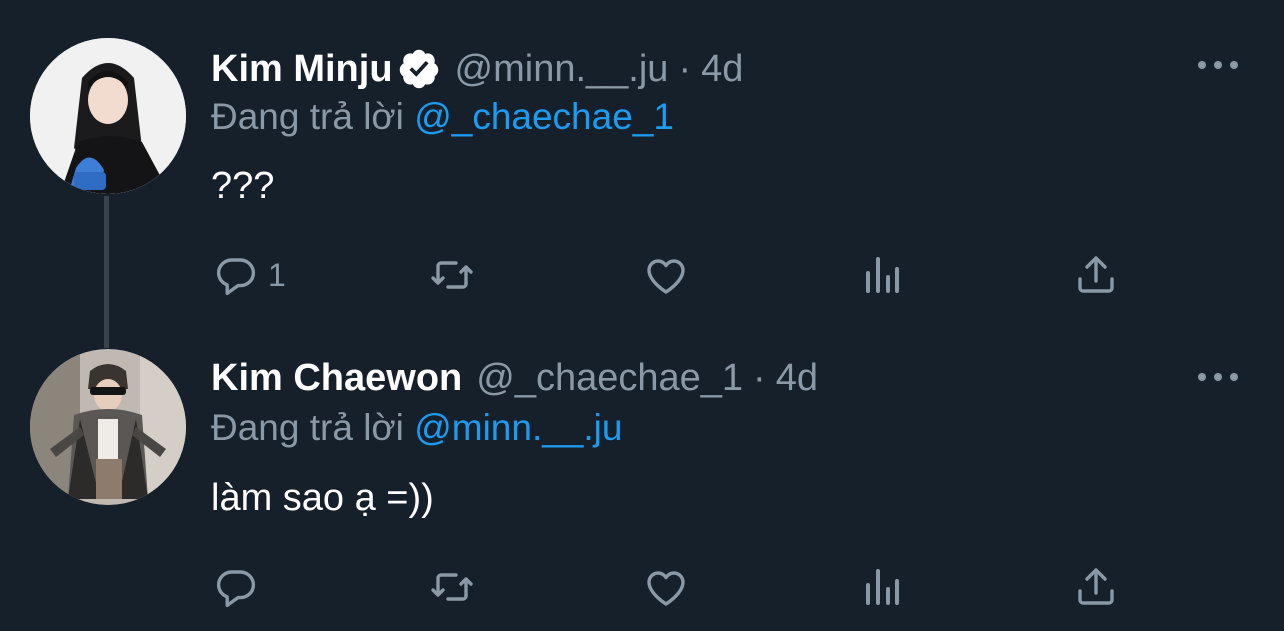  Describe the element at coordinates (544, 116) in the screenshot. I see `replying-to-mention: @_chaechae_1` at that location.